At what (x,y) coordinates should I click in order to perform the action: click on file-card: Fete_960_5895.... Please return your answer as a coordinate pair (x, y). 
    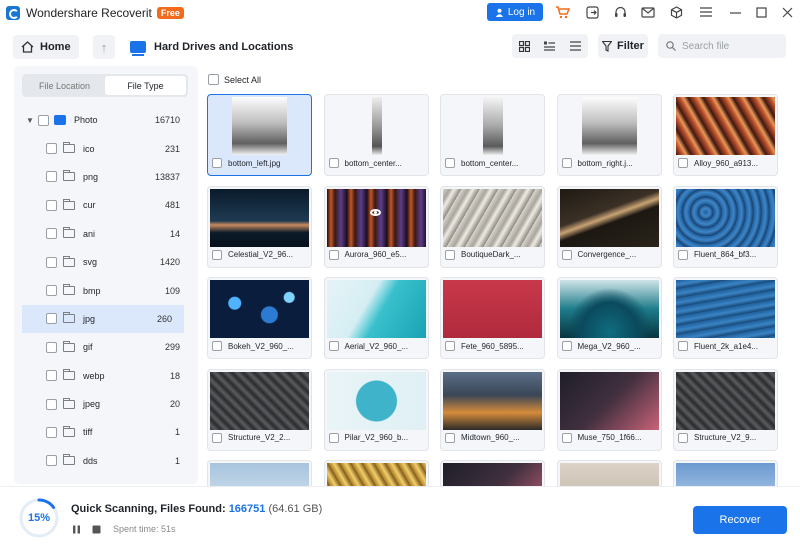
    Looking at the image, I should click on (492, 318).